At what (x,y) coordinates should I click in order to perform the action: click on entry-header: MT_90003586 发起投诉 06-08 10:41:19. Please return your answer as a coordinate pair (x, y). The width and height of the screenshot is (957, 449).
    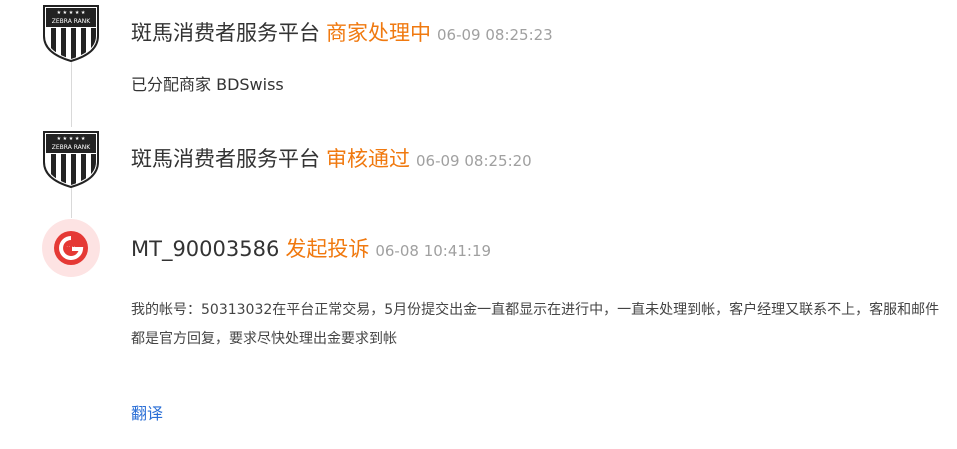
    Looking at the image, I should click on (311, 248).